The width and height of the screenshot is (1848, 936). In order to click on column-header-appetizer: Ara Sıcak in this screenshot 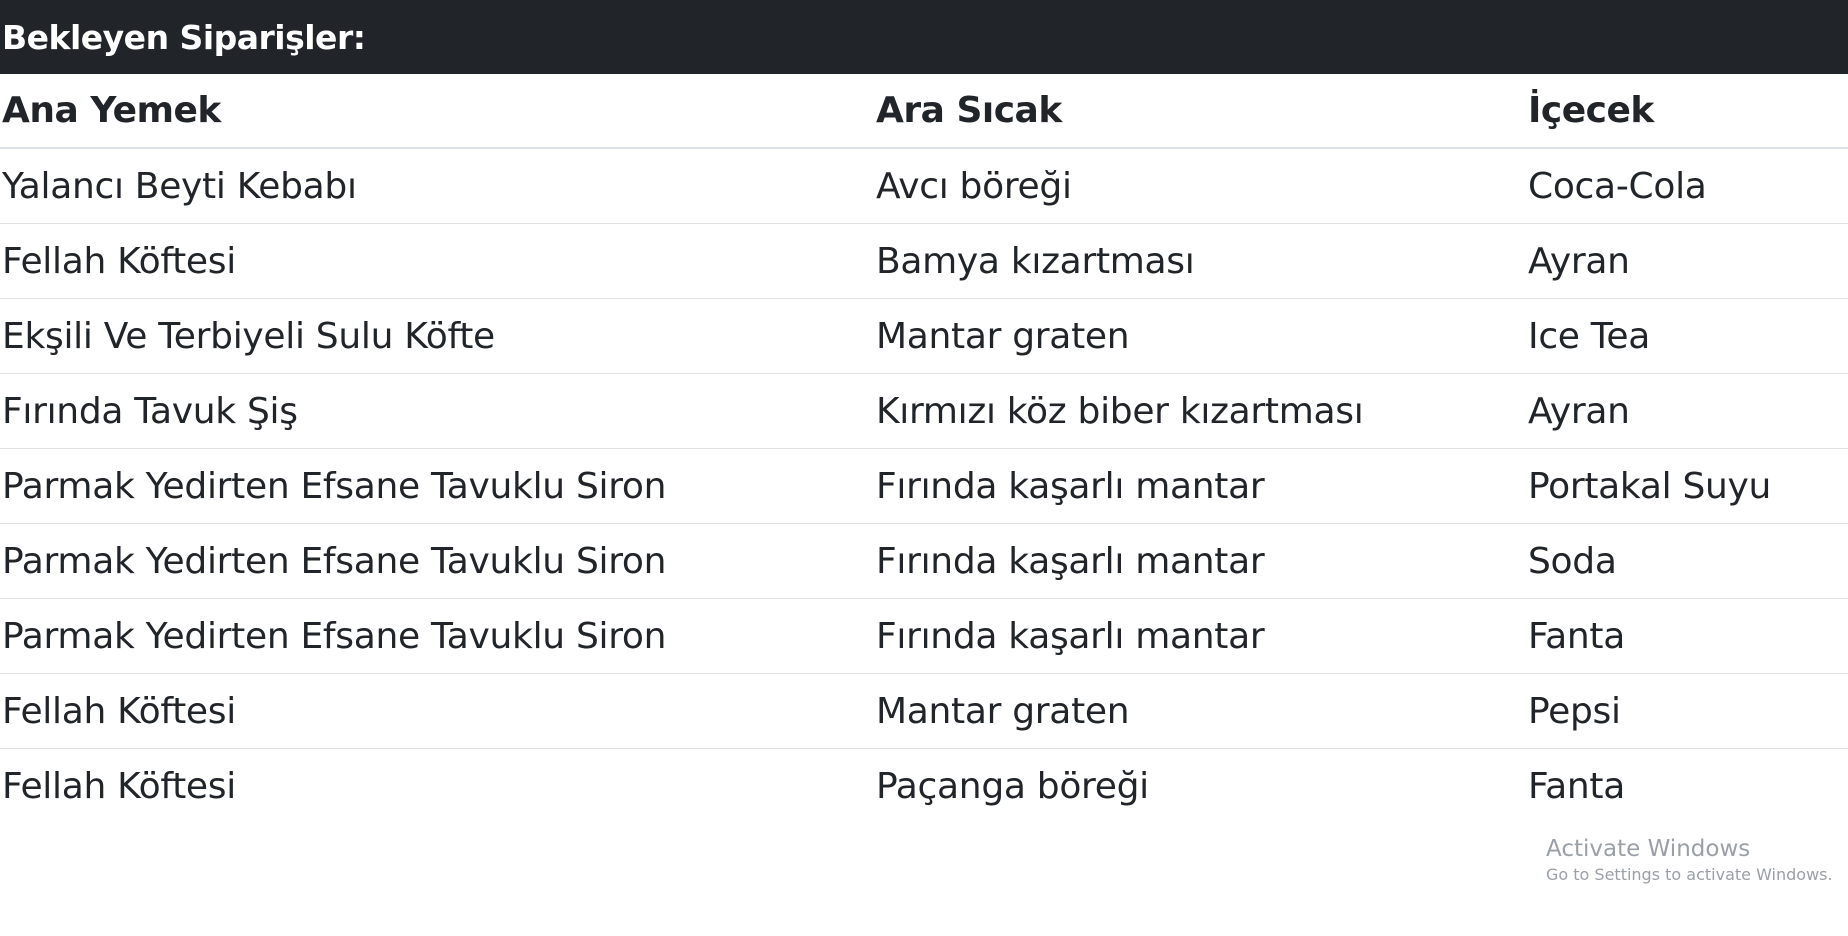, I will do `click(1200, 111)`.